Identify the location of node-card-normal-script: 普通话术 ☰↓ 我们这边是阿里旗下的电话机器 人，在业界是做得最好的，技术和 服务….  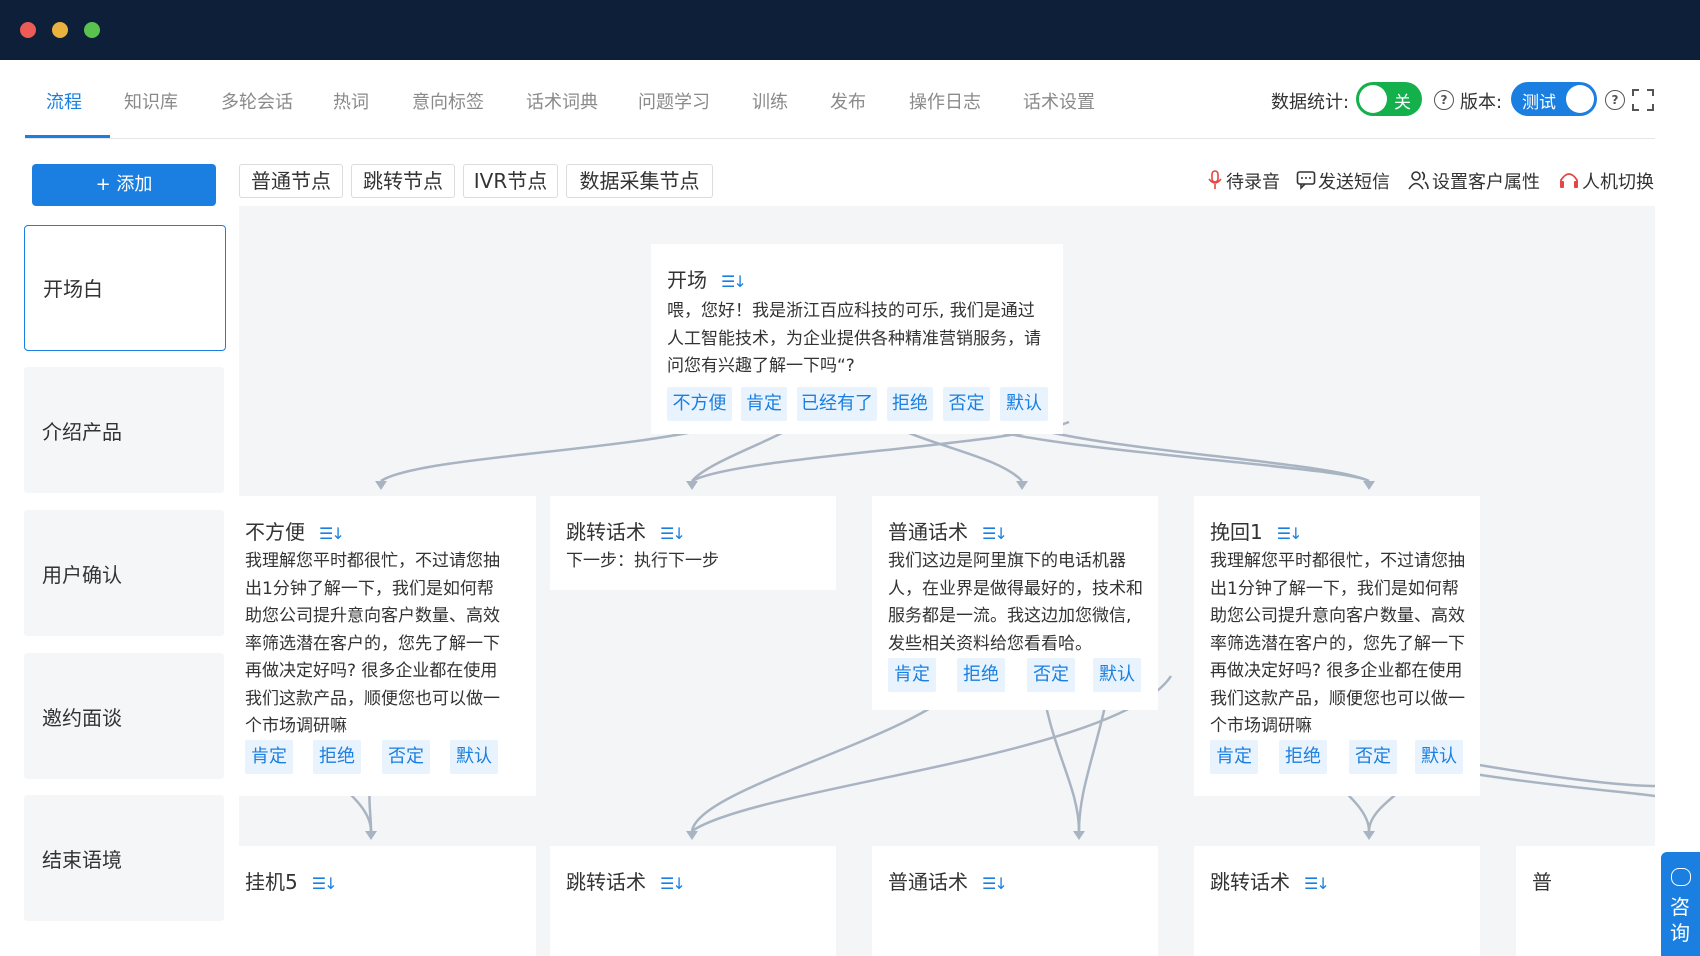
(1015, 603).